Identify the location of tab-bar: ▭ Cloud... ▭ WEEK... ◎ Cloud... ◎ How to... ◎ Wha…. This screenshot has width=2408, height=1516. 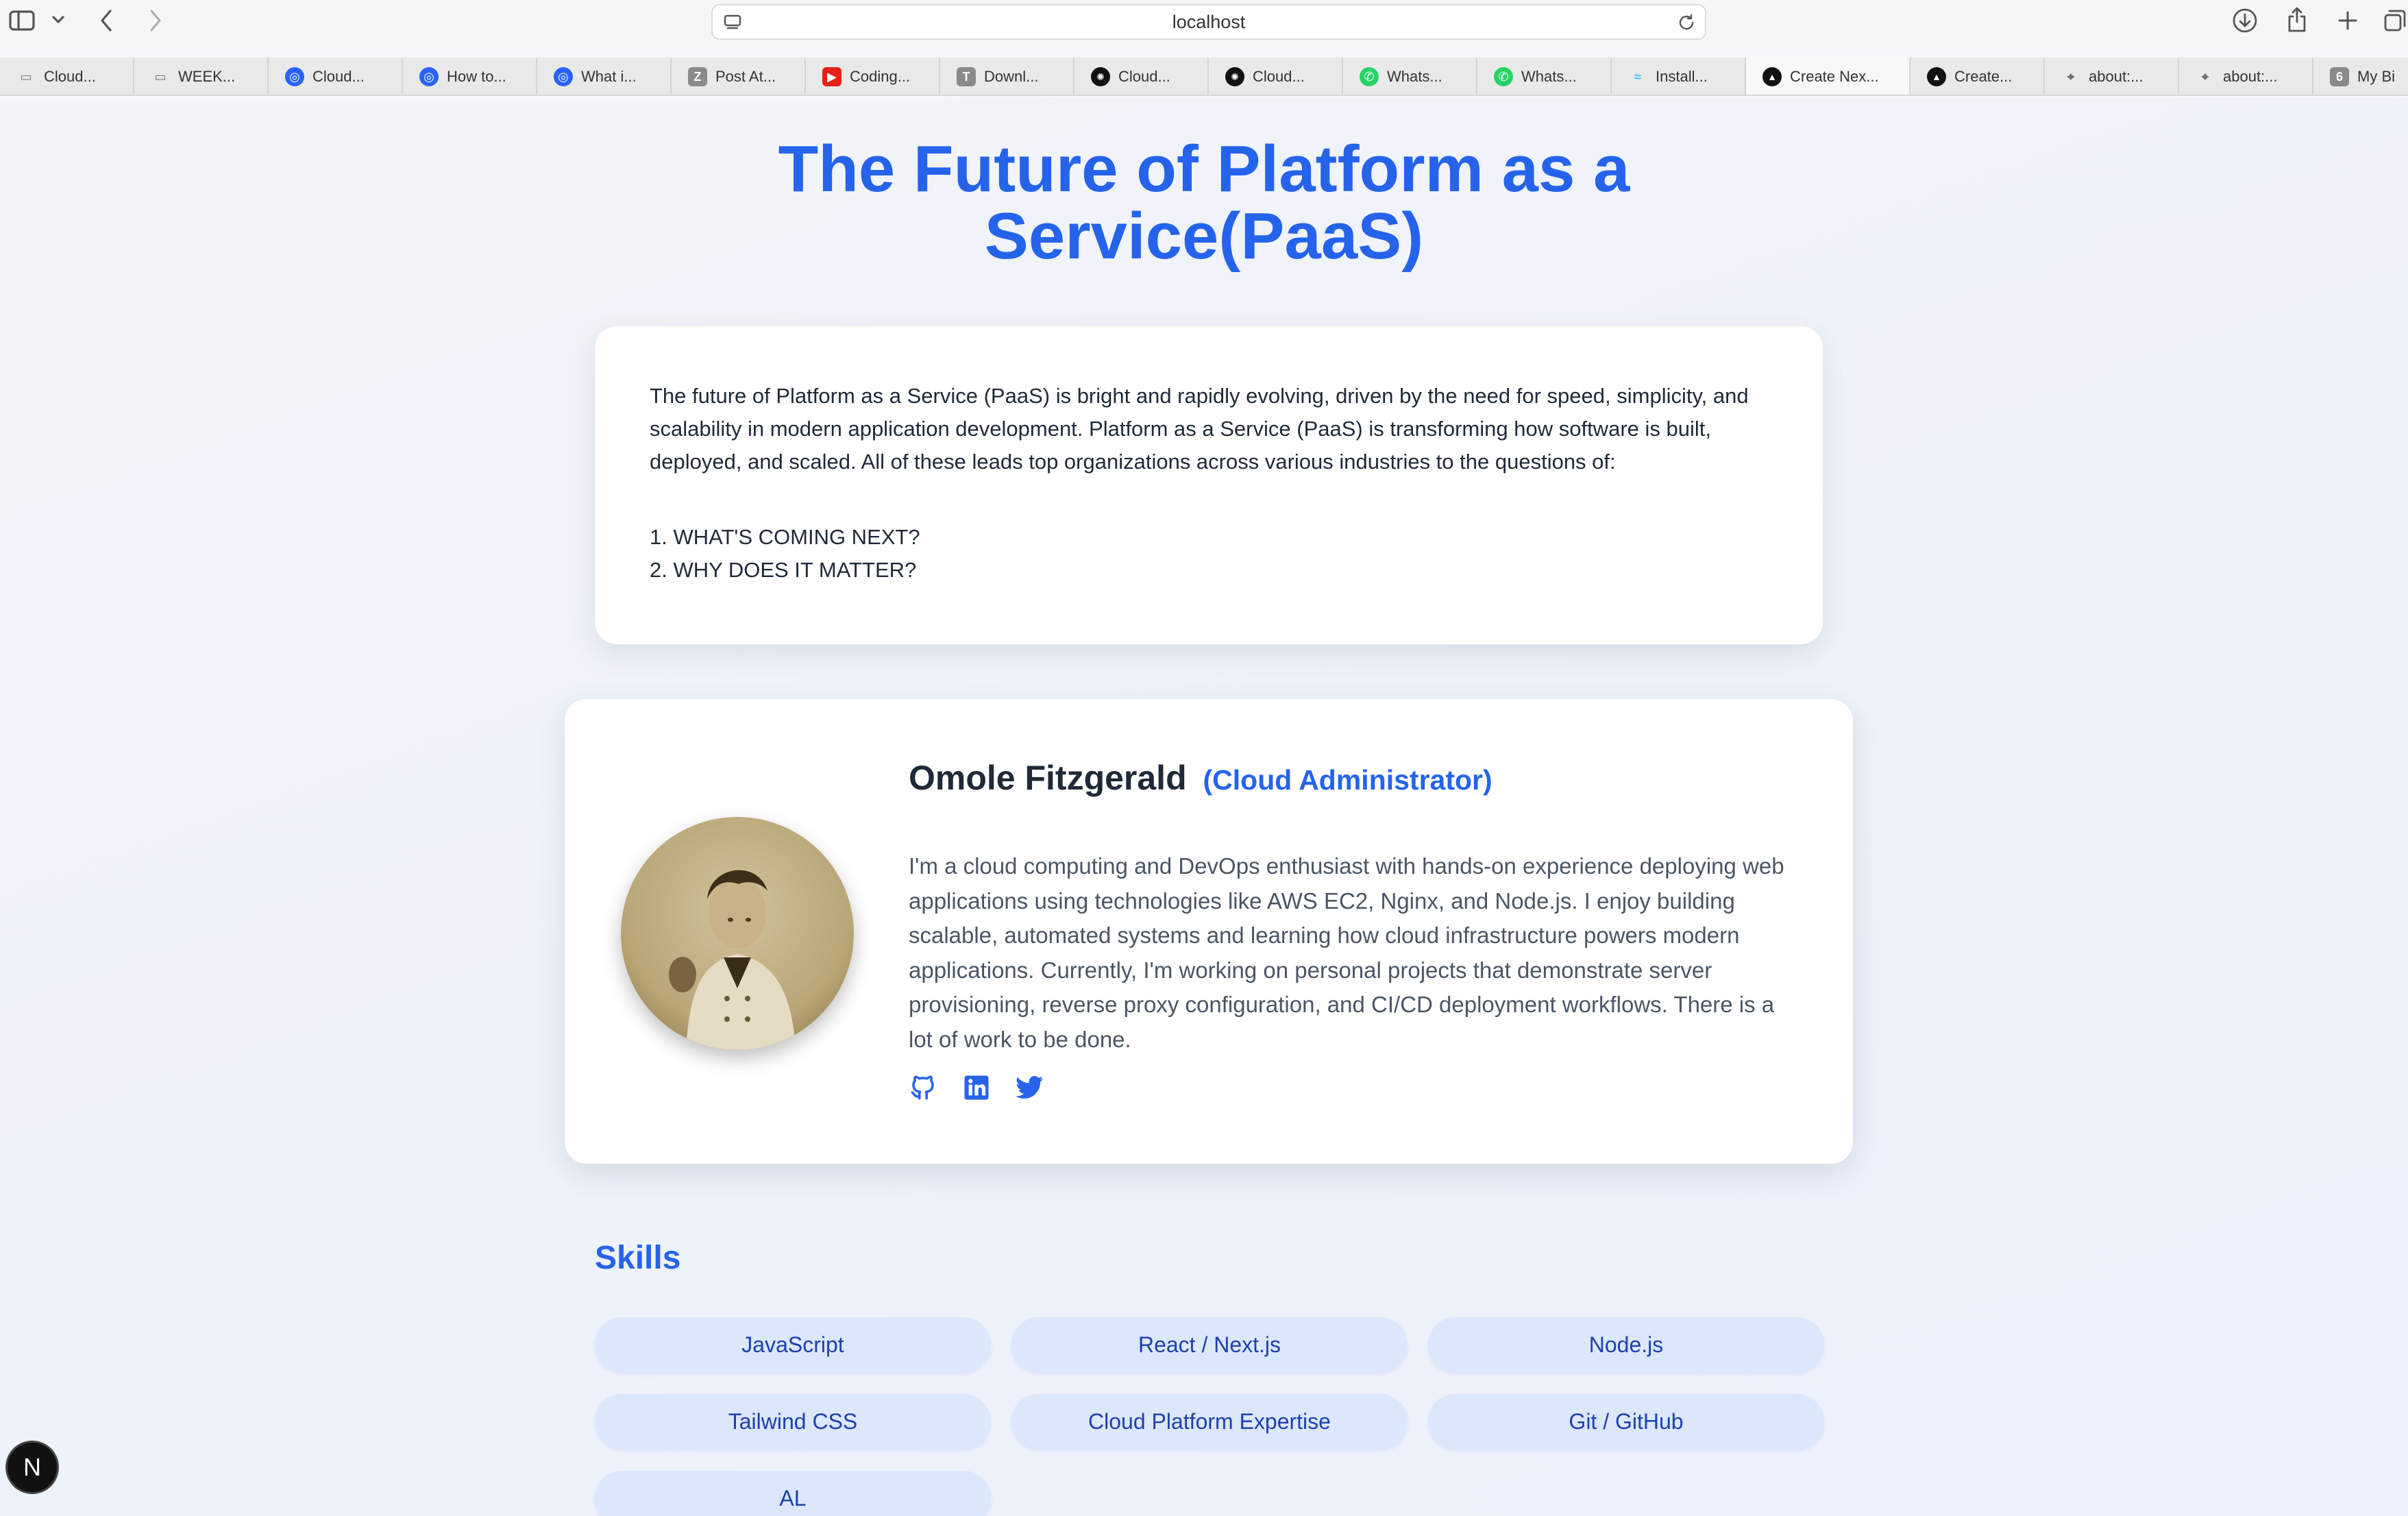
(1204, 77).